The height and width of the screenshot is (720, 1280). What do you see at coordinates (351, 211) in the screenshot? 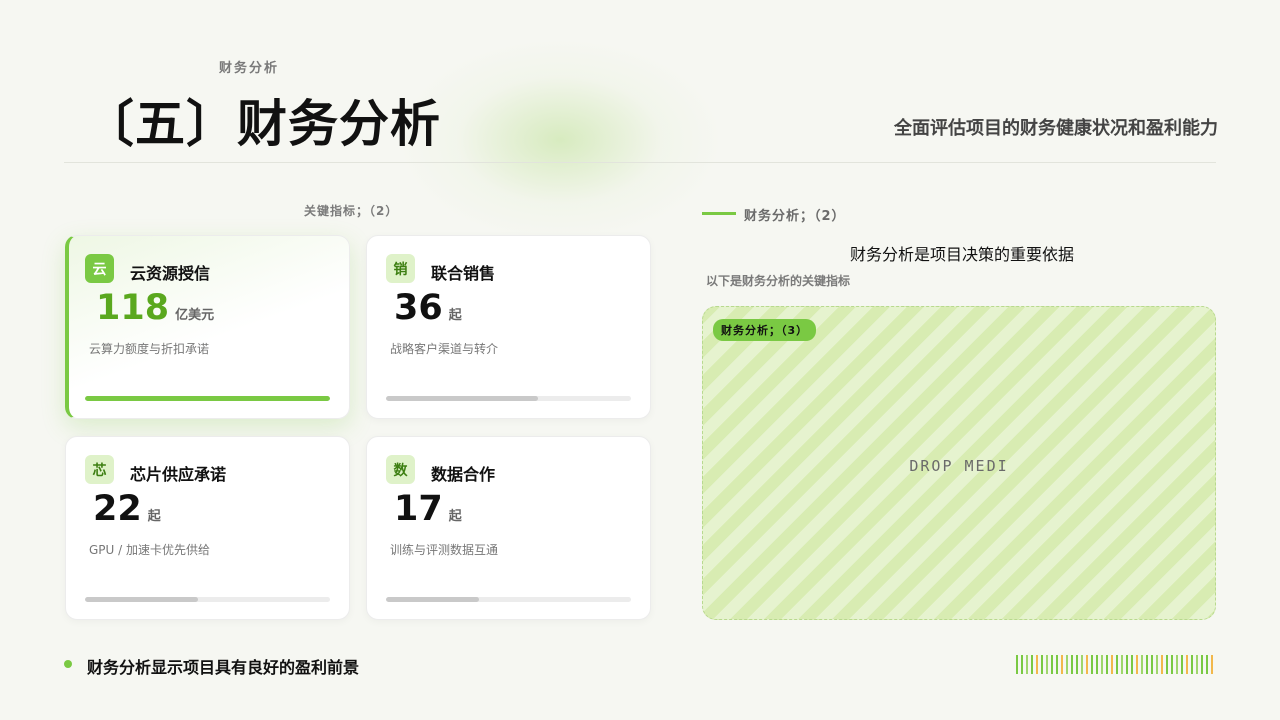
I see `metrics-section-label: 关键指标；（2）` at bounding box center [351, 211].